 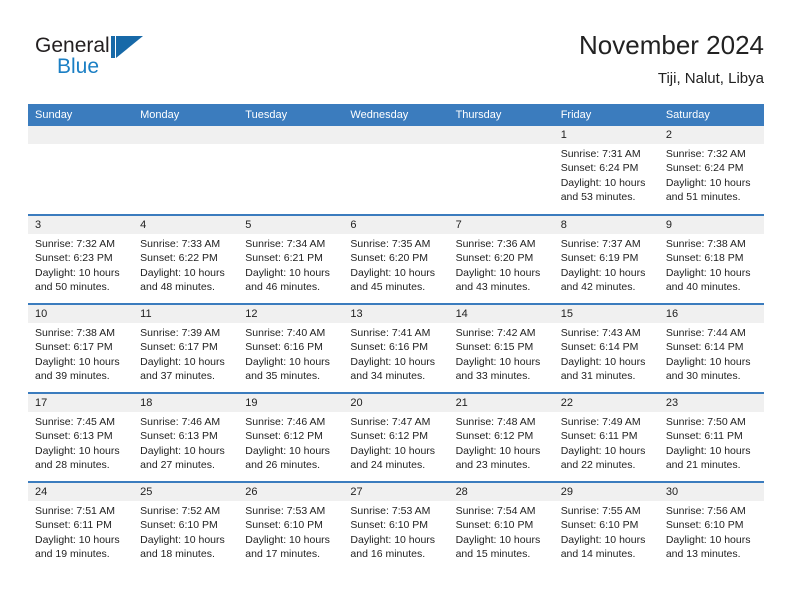 What do you see at coordinates (493, 287) in the screenshot?
I see `daylight-text-line2: and 43 minutes.` at bounding box center [493, 287].